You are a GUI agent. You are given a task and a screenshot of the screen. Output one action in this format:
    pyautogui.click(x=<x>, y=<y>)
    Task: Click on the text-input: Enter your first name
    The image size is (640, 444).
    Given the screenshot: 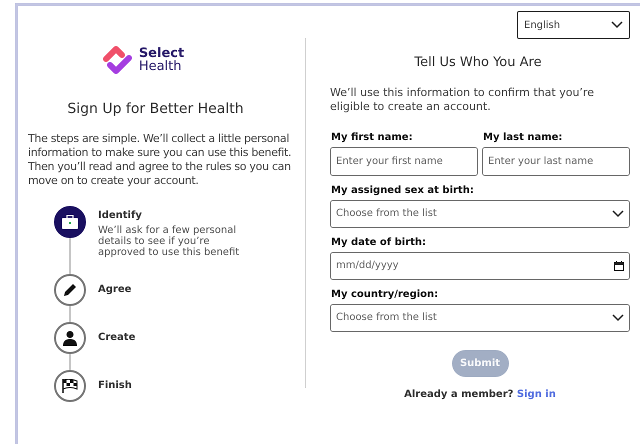 What is the action you would take?
    pyautogui.click(x=404, y=161)
    